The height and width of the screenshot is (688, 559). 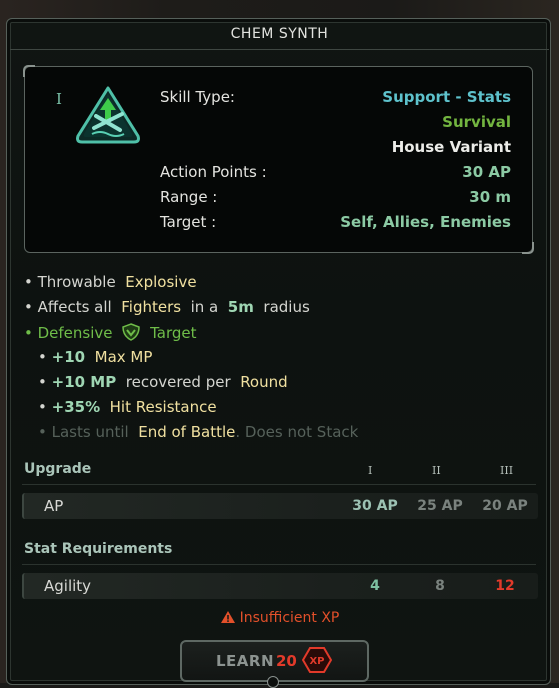 What do you see at coordinates (245, 661) in the screenshot?
I see `learn-label: LEARN` at bounding box center [245, 661].